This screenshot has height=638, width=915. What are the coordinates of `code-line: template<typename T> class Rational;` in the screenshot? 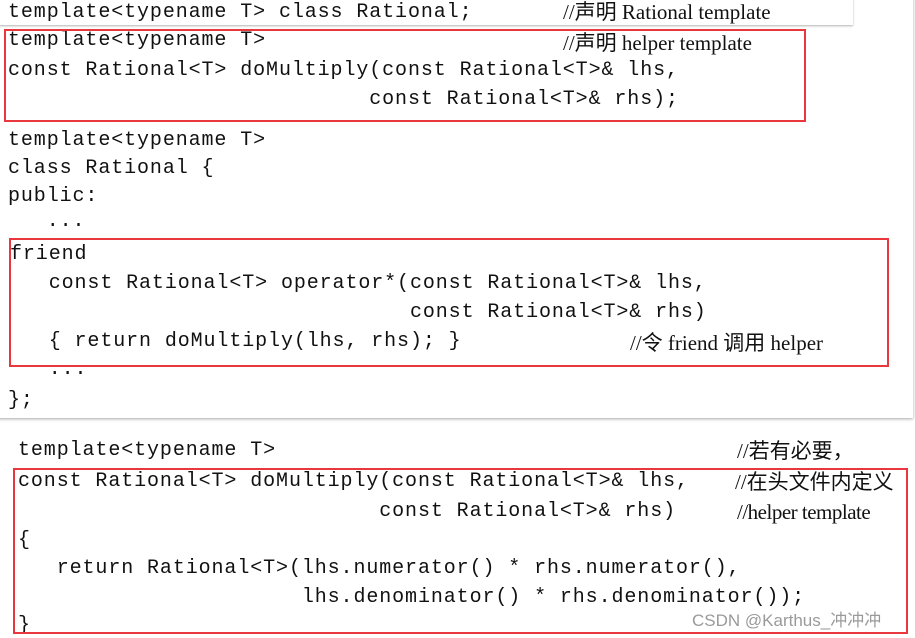 It's located at (240, 12).